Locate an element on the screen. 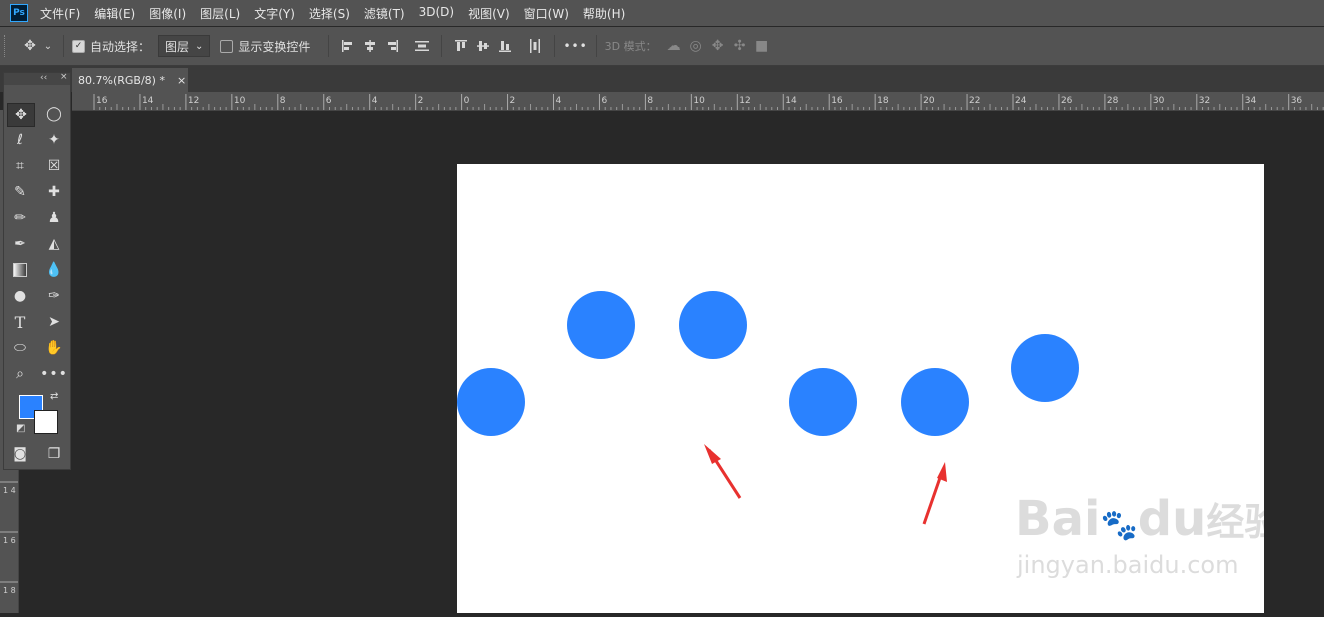  more-options-button: ••• is located at coordinates (575, 46).